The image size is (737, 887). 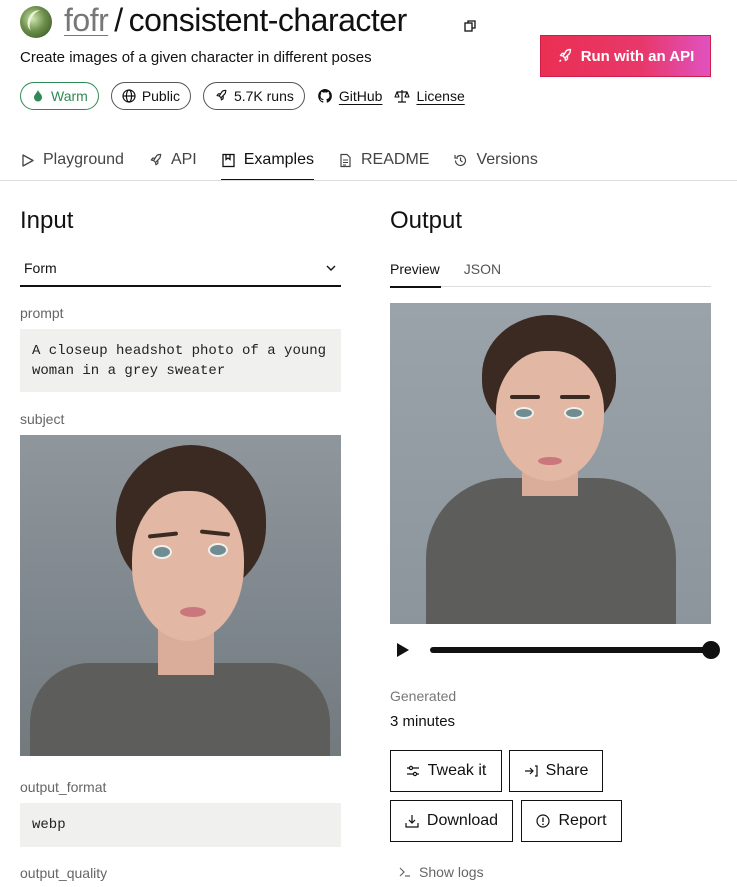 What do you see at coordinates (42, 419) in the screenshot?
I see `subject-label: subject` at bounding box center [42, 419].